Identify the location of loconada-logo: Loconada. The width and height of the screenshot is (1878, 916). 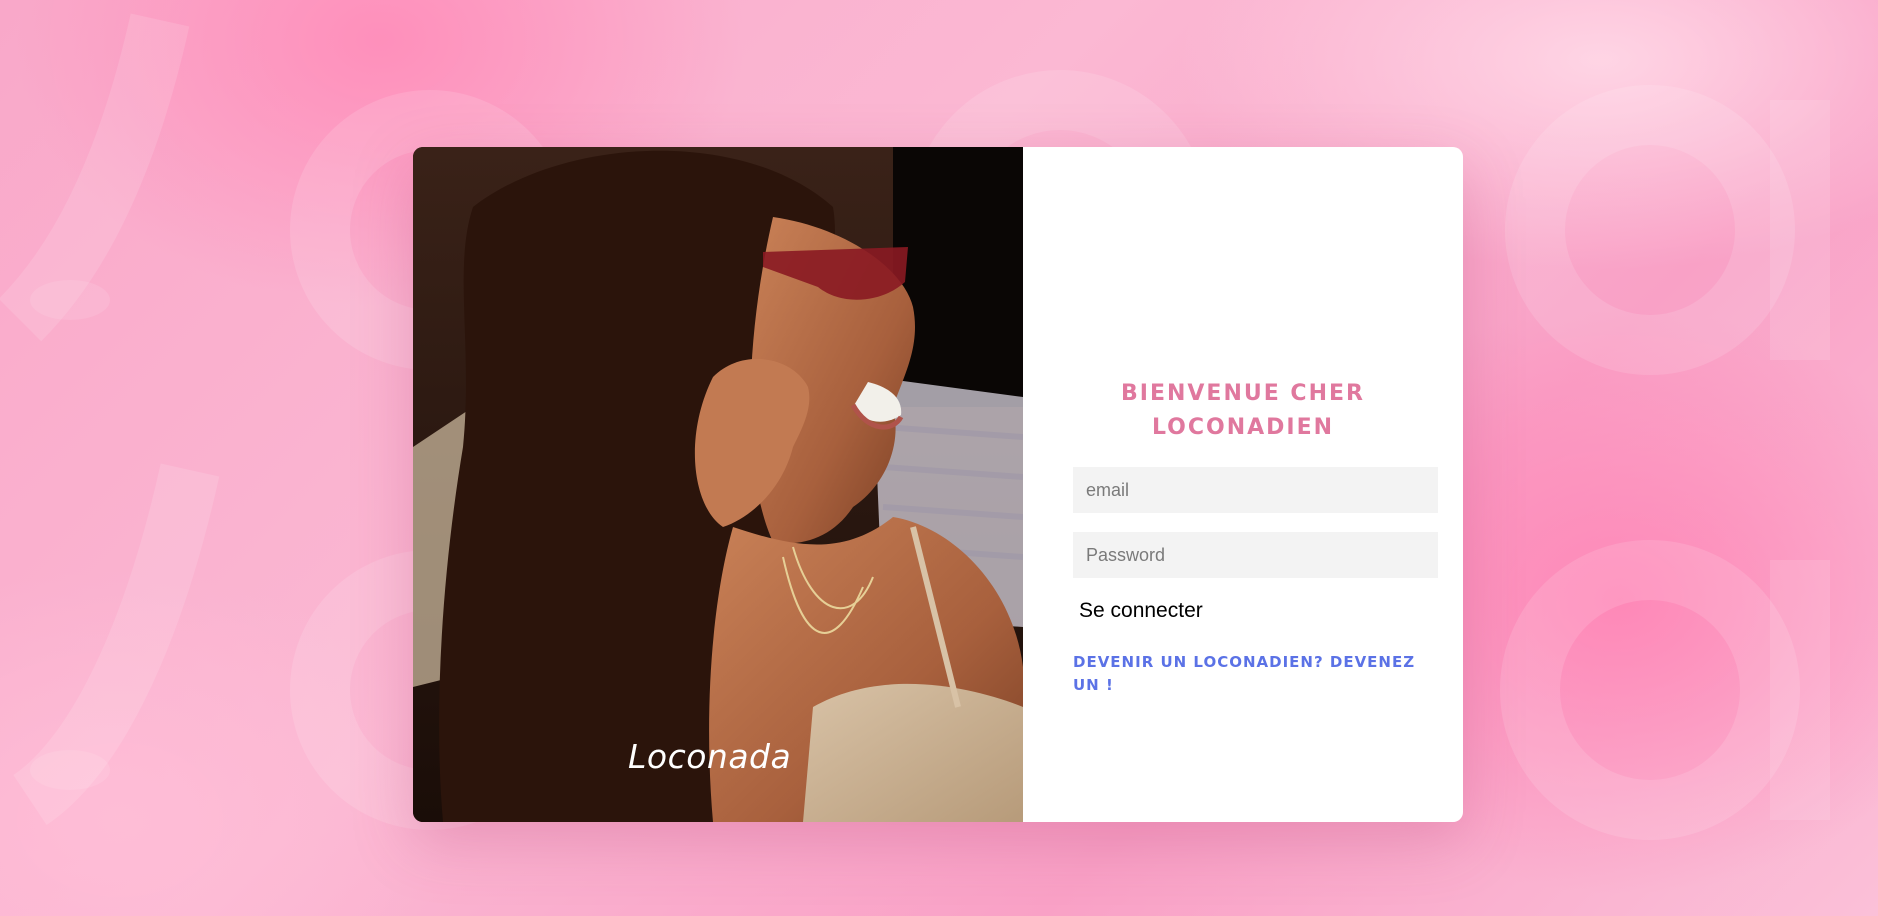
(718, 757).